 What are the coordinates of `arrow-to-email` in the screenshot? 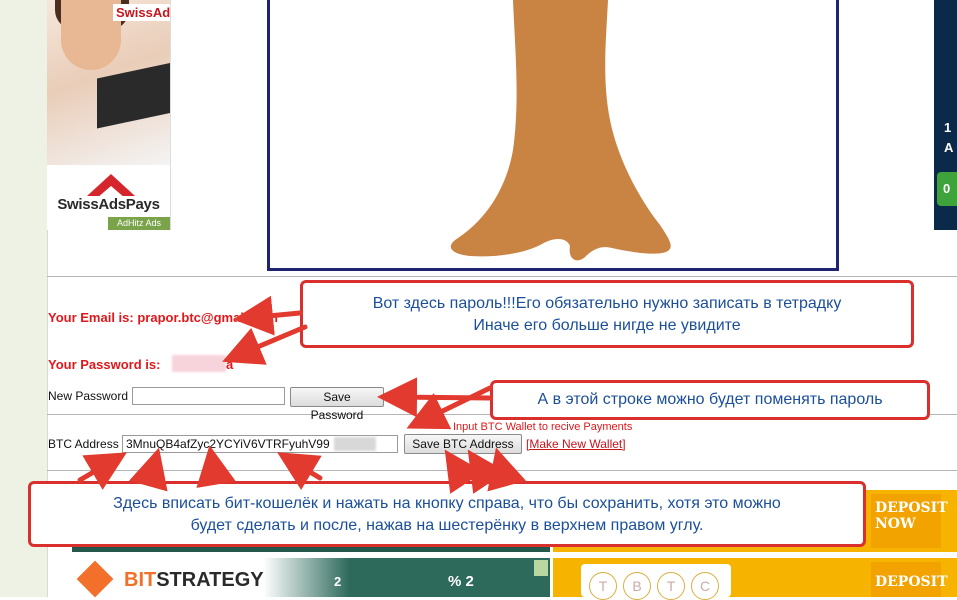 It's located at (268, 315).